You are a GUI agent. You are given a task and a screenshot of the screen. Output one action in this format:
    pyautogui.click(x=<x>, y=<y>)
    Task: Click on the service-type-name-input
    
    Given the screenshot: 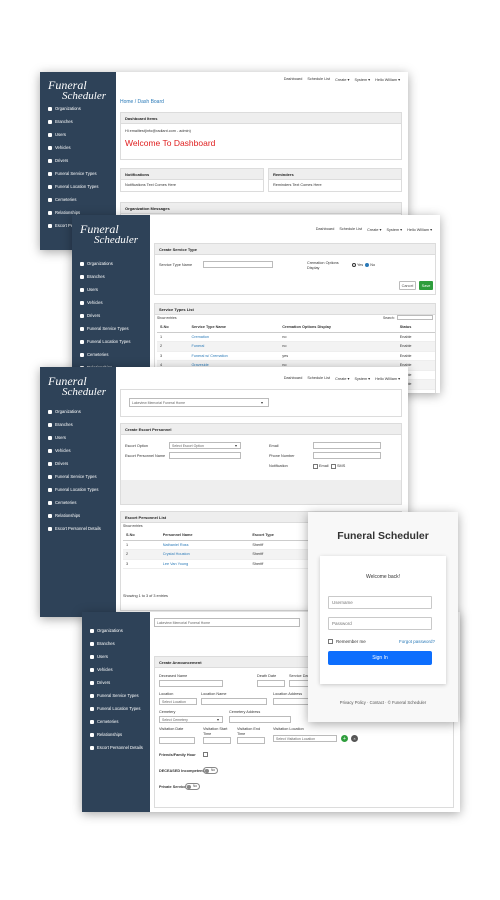 What is the action you would take?
    pyautogui.click(x=238, y=264)
    